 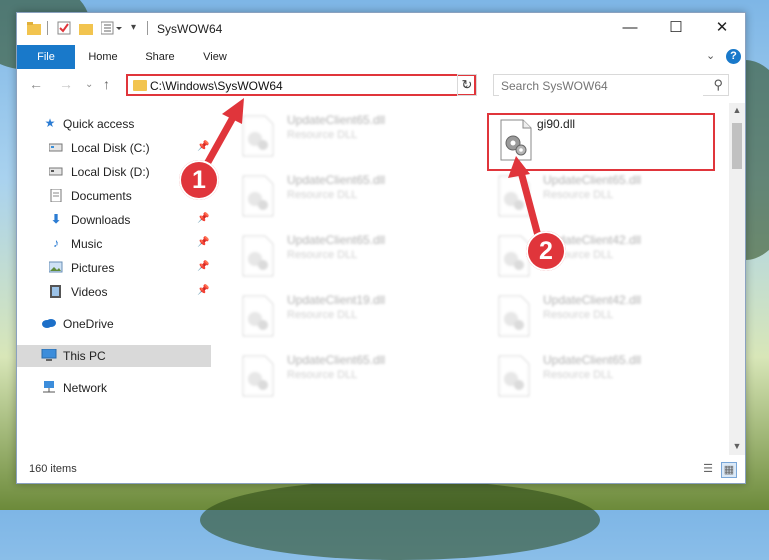 What do you see at coordinates (722, 28) in the screenshot?
I see `close-button: ✕` at bounding box center [722, 28].